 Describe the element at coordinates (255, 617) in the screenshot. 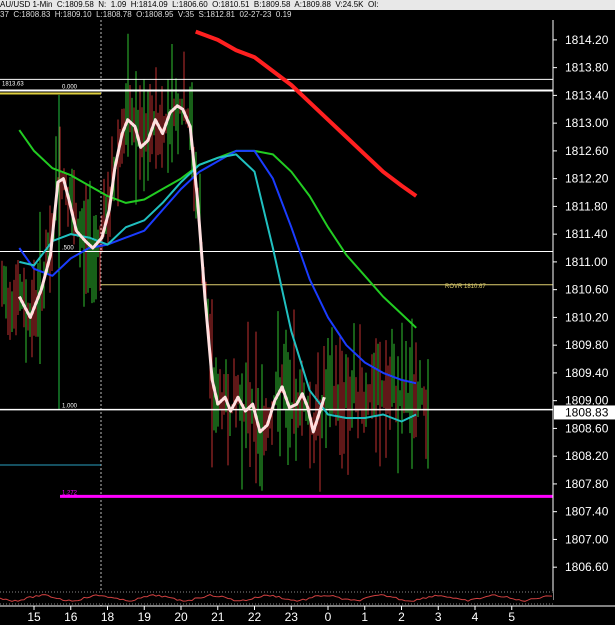

I see `x-tick-label: 22` at that location.